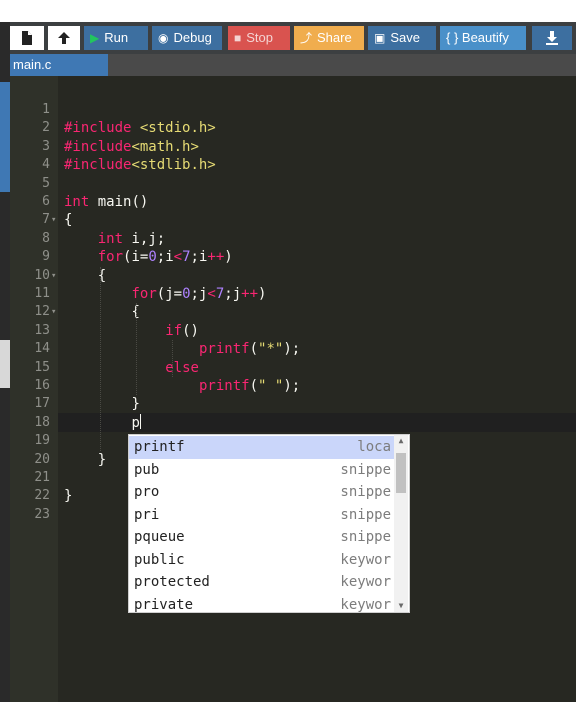 This screenshot has height=720, width=576. Describe the element at coordinates (46, 146) in the screenshot. I see `line-number: 3` at that location.